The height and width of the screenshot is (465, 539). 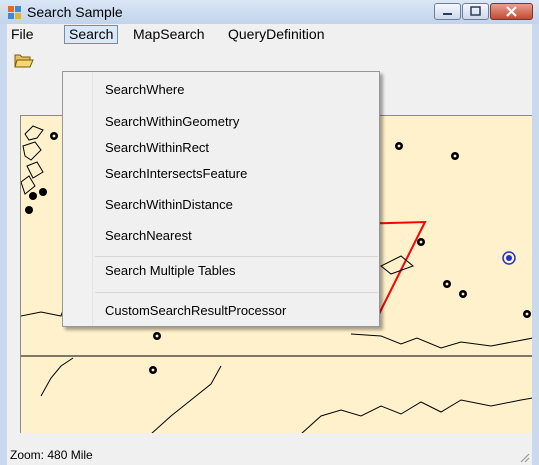 What do you see at coordinates (51, 455) in the screenshot?
I see `zoom-status: Zoom: 480 Mile` at bounding box center [51, 455].